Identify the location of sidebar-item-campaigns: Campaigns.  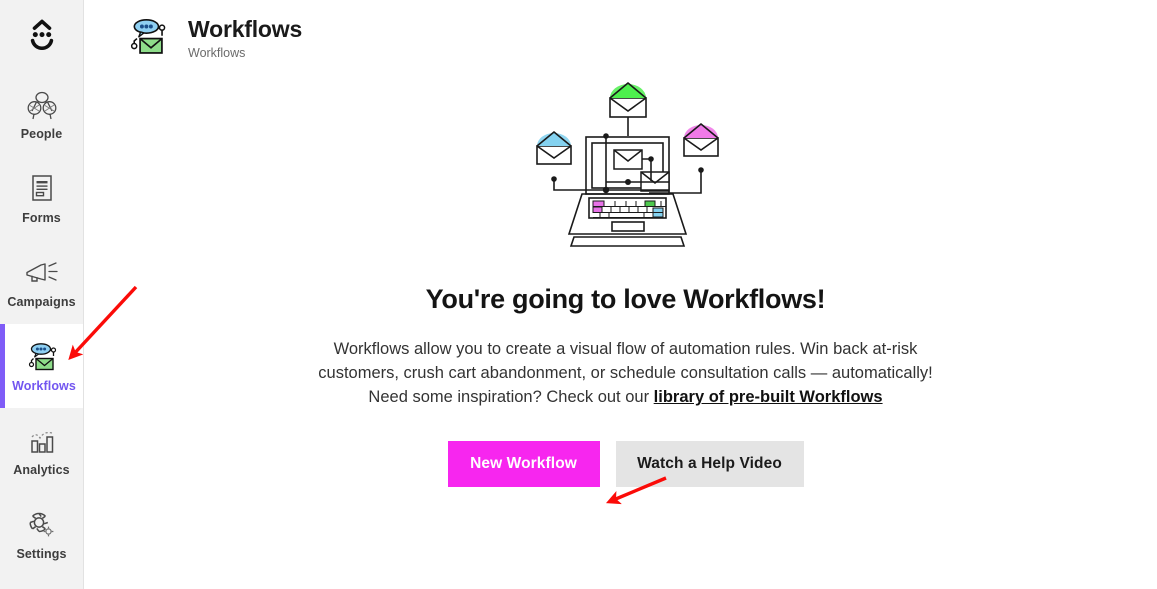
(41, 282).